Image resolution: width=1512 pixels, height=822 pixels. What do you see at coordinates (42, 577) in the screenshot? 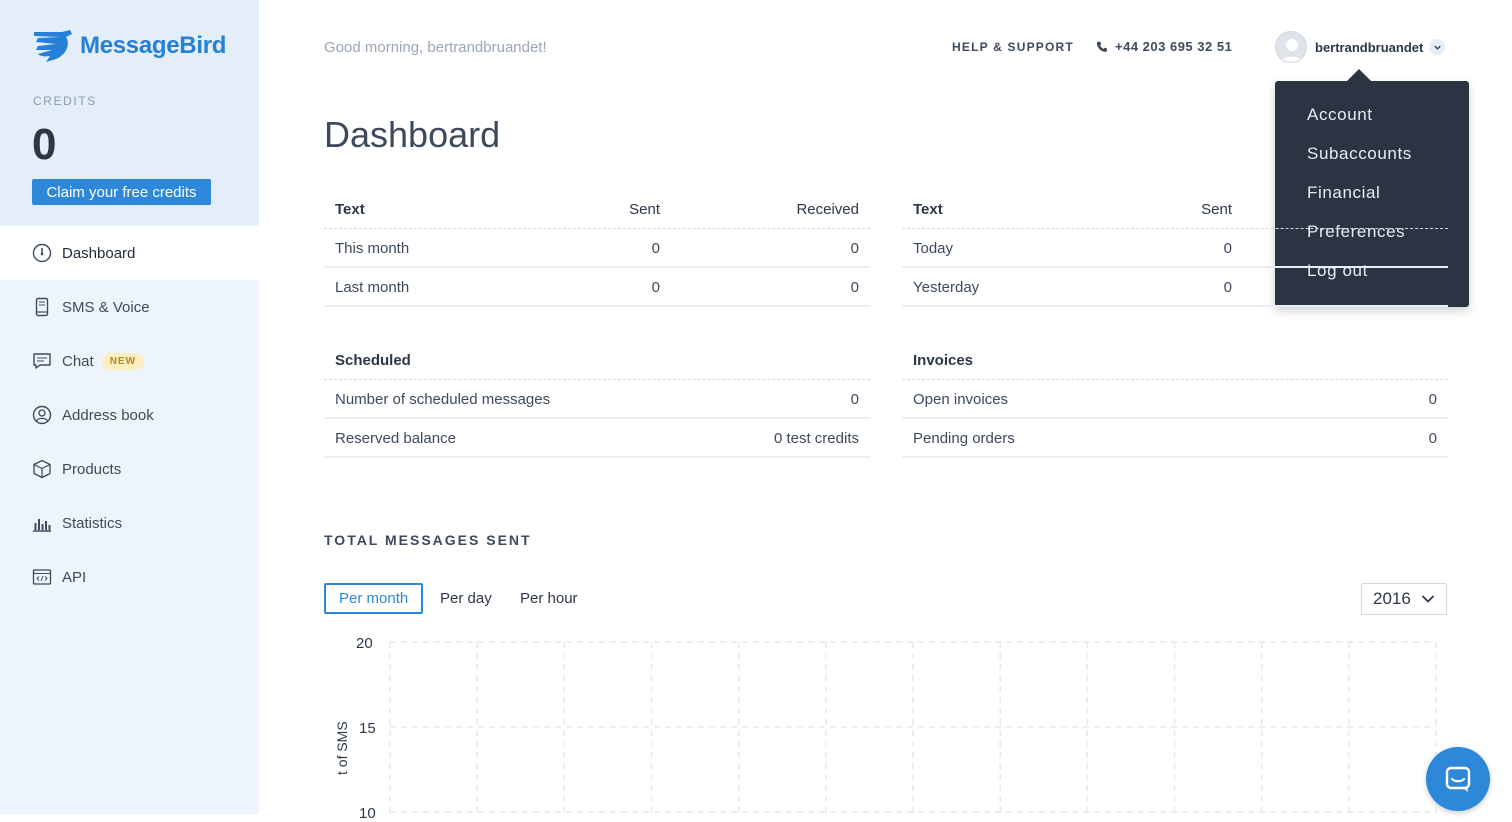
I see `code-window-icon` at bounding box center [42, 577].